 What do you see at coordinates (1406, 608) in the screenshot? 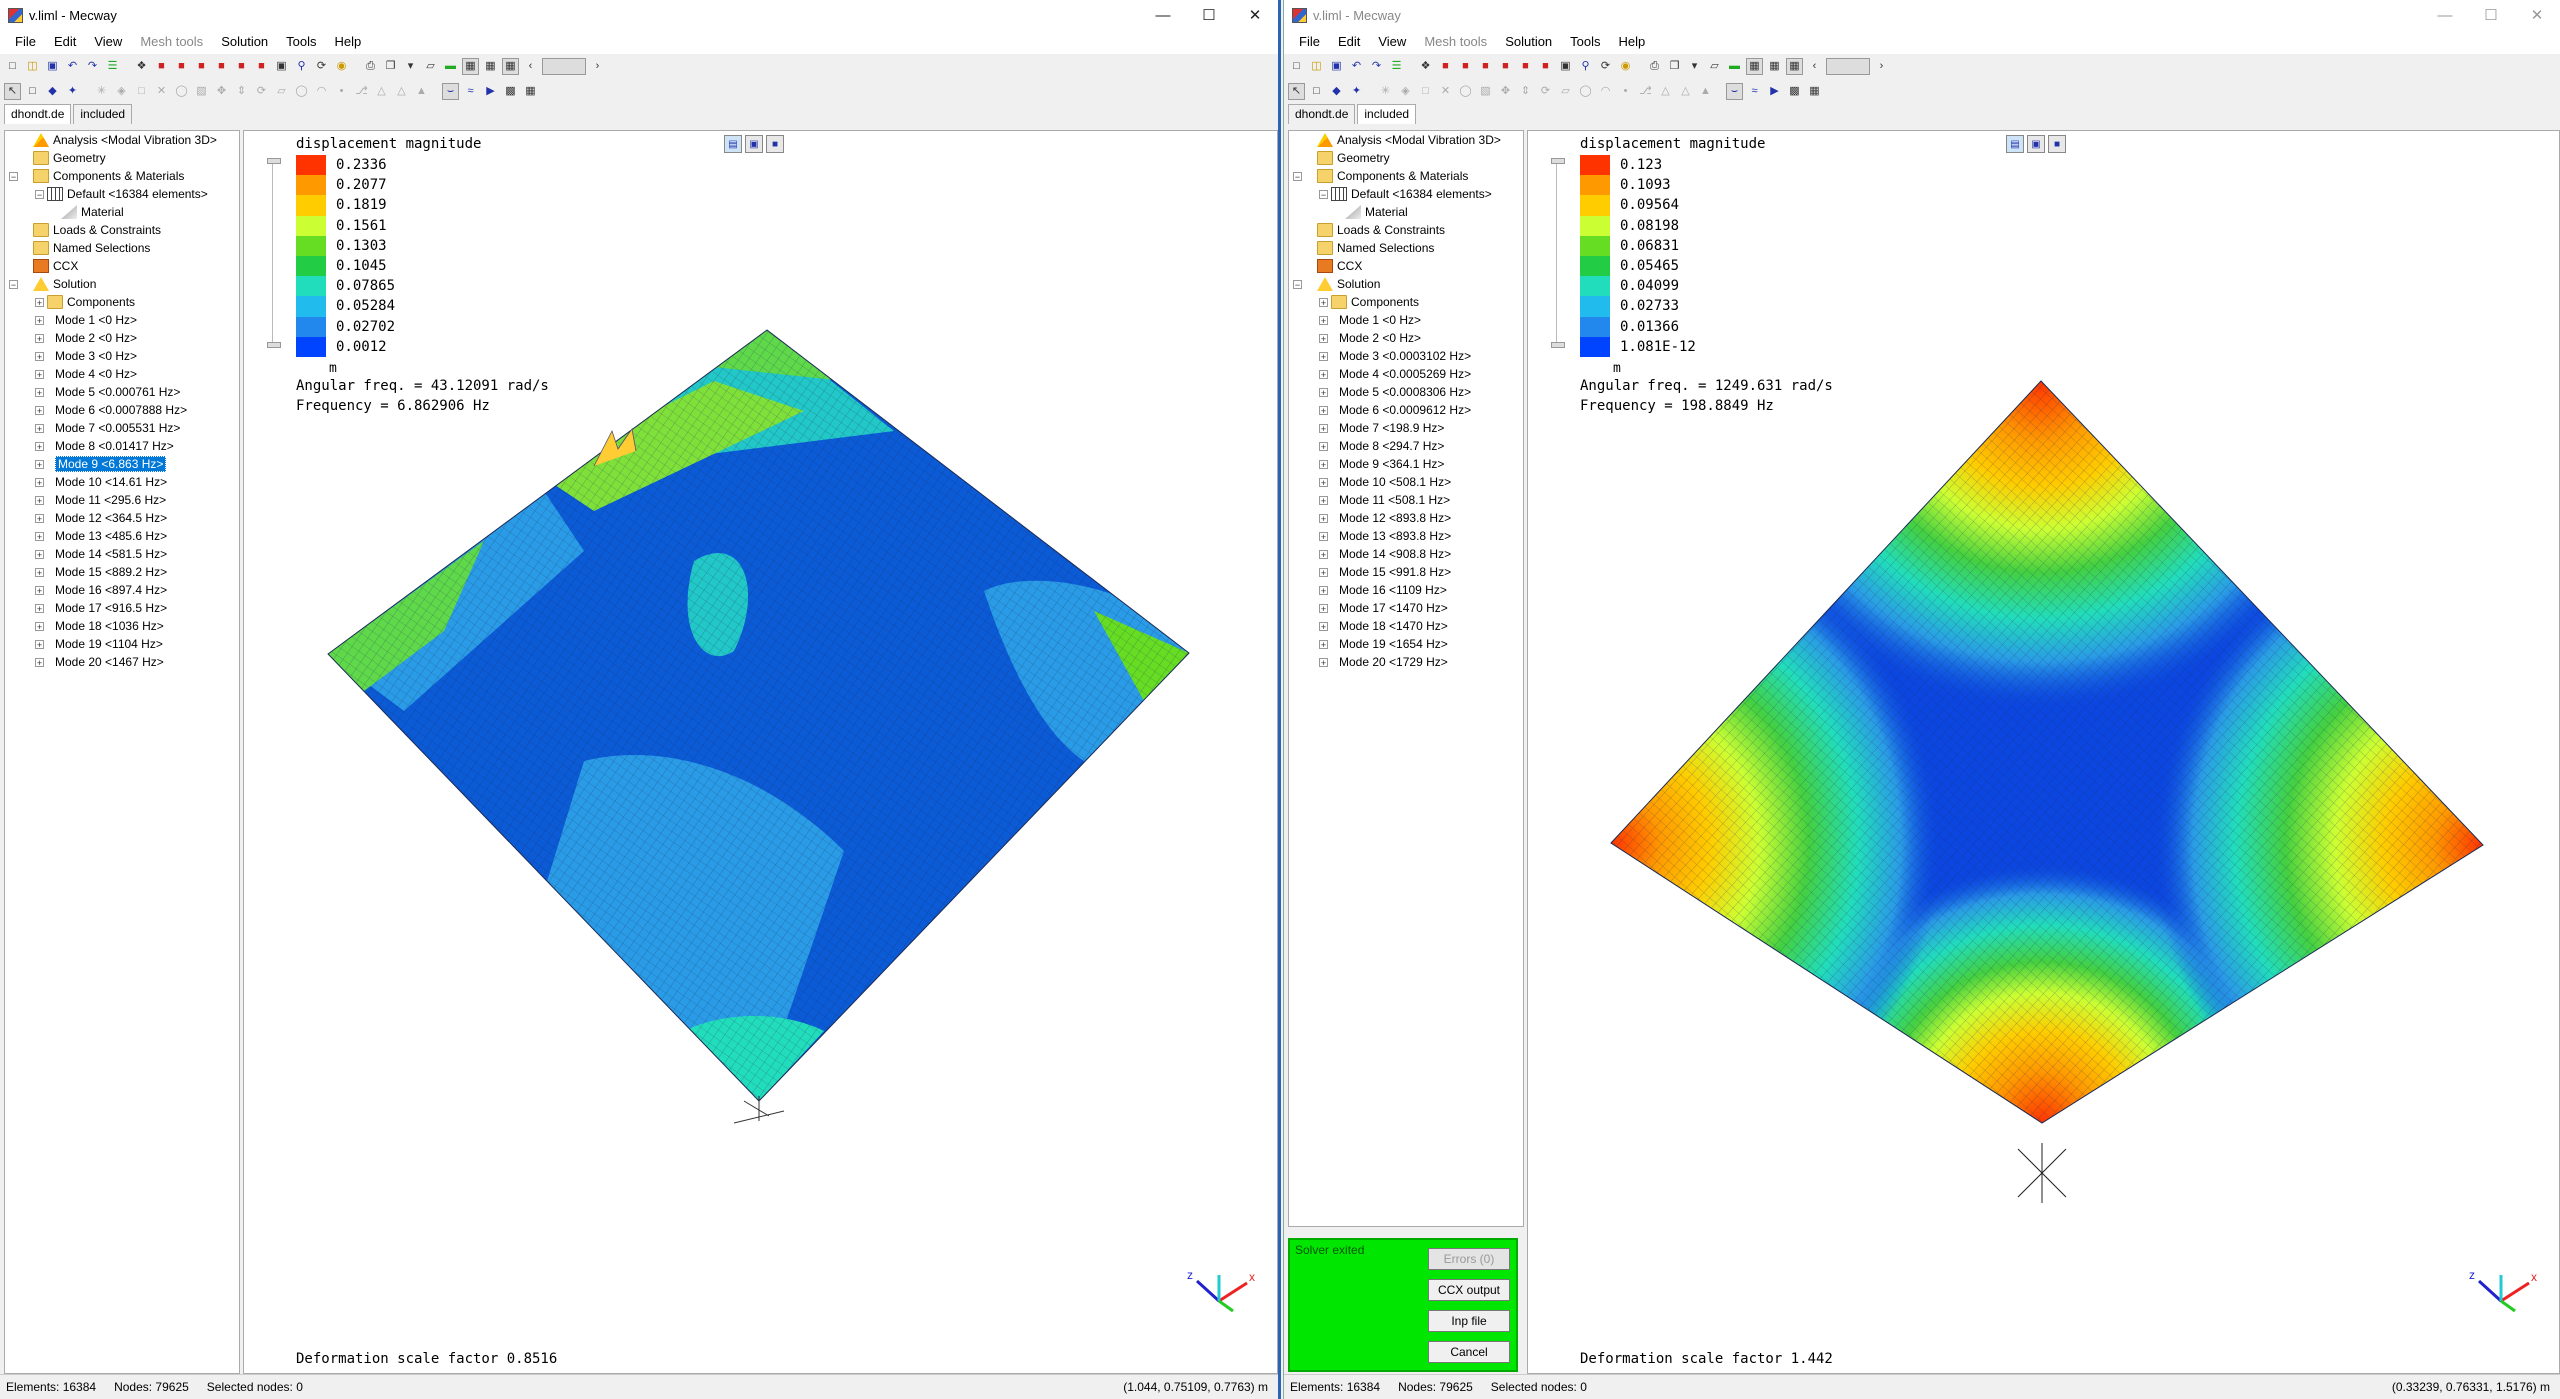
I see `tree-mode-item: + Mode 17 <1470 Hz>` at bounding box center [1406, 608].